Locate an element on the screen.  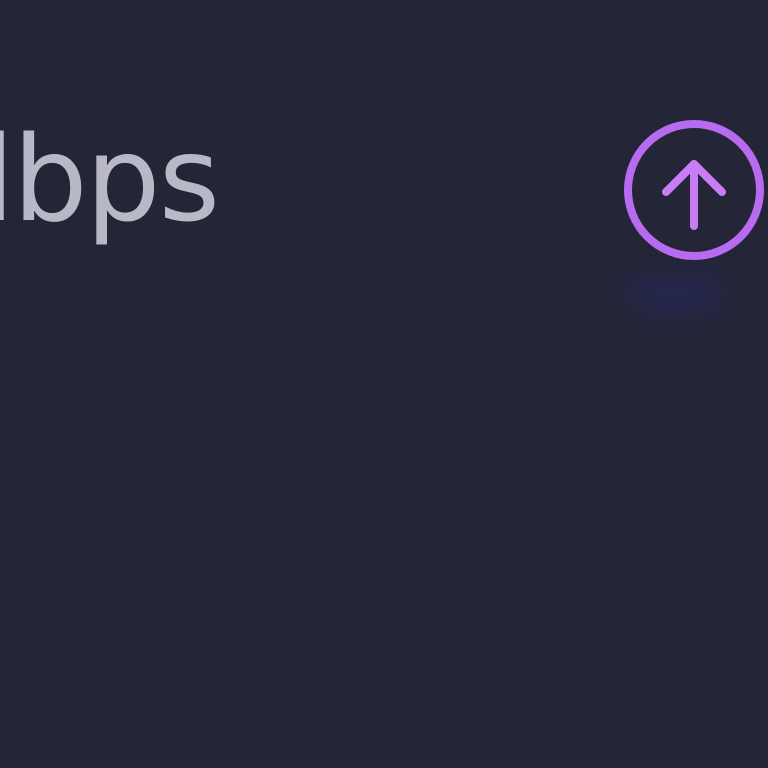
arrow-up-circle-icon is located at coordinates (693, 190).